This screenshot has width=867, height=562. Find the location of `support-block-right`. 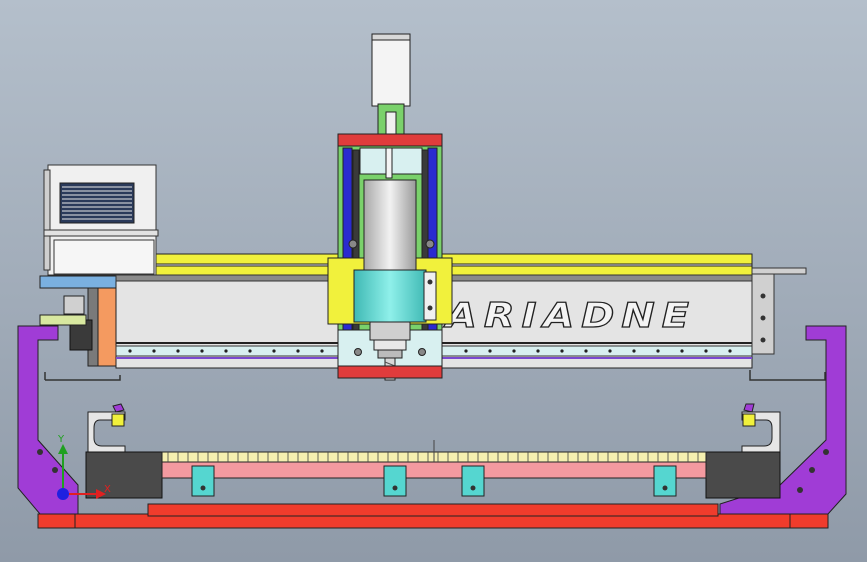

support-block-right is located at coordinates (743, 475).